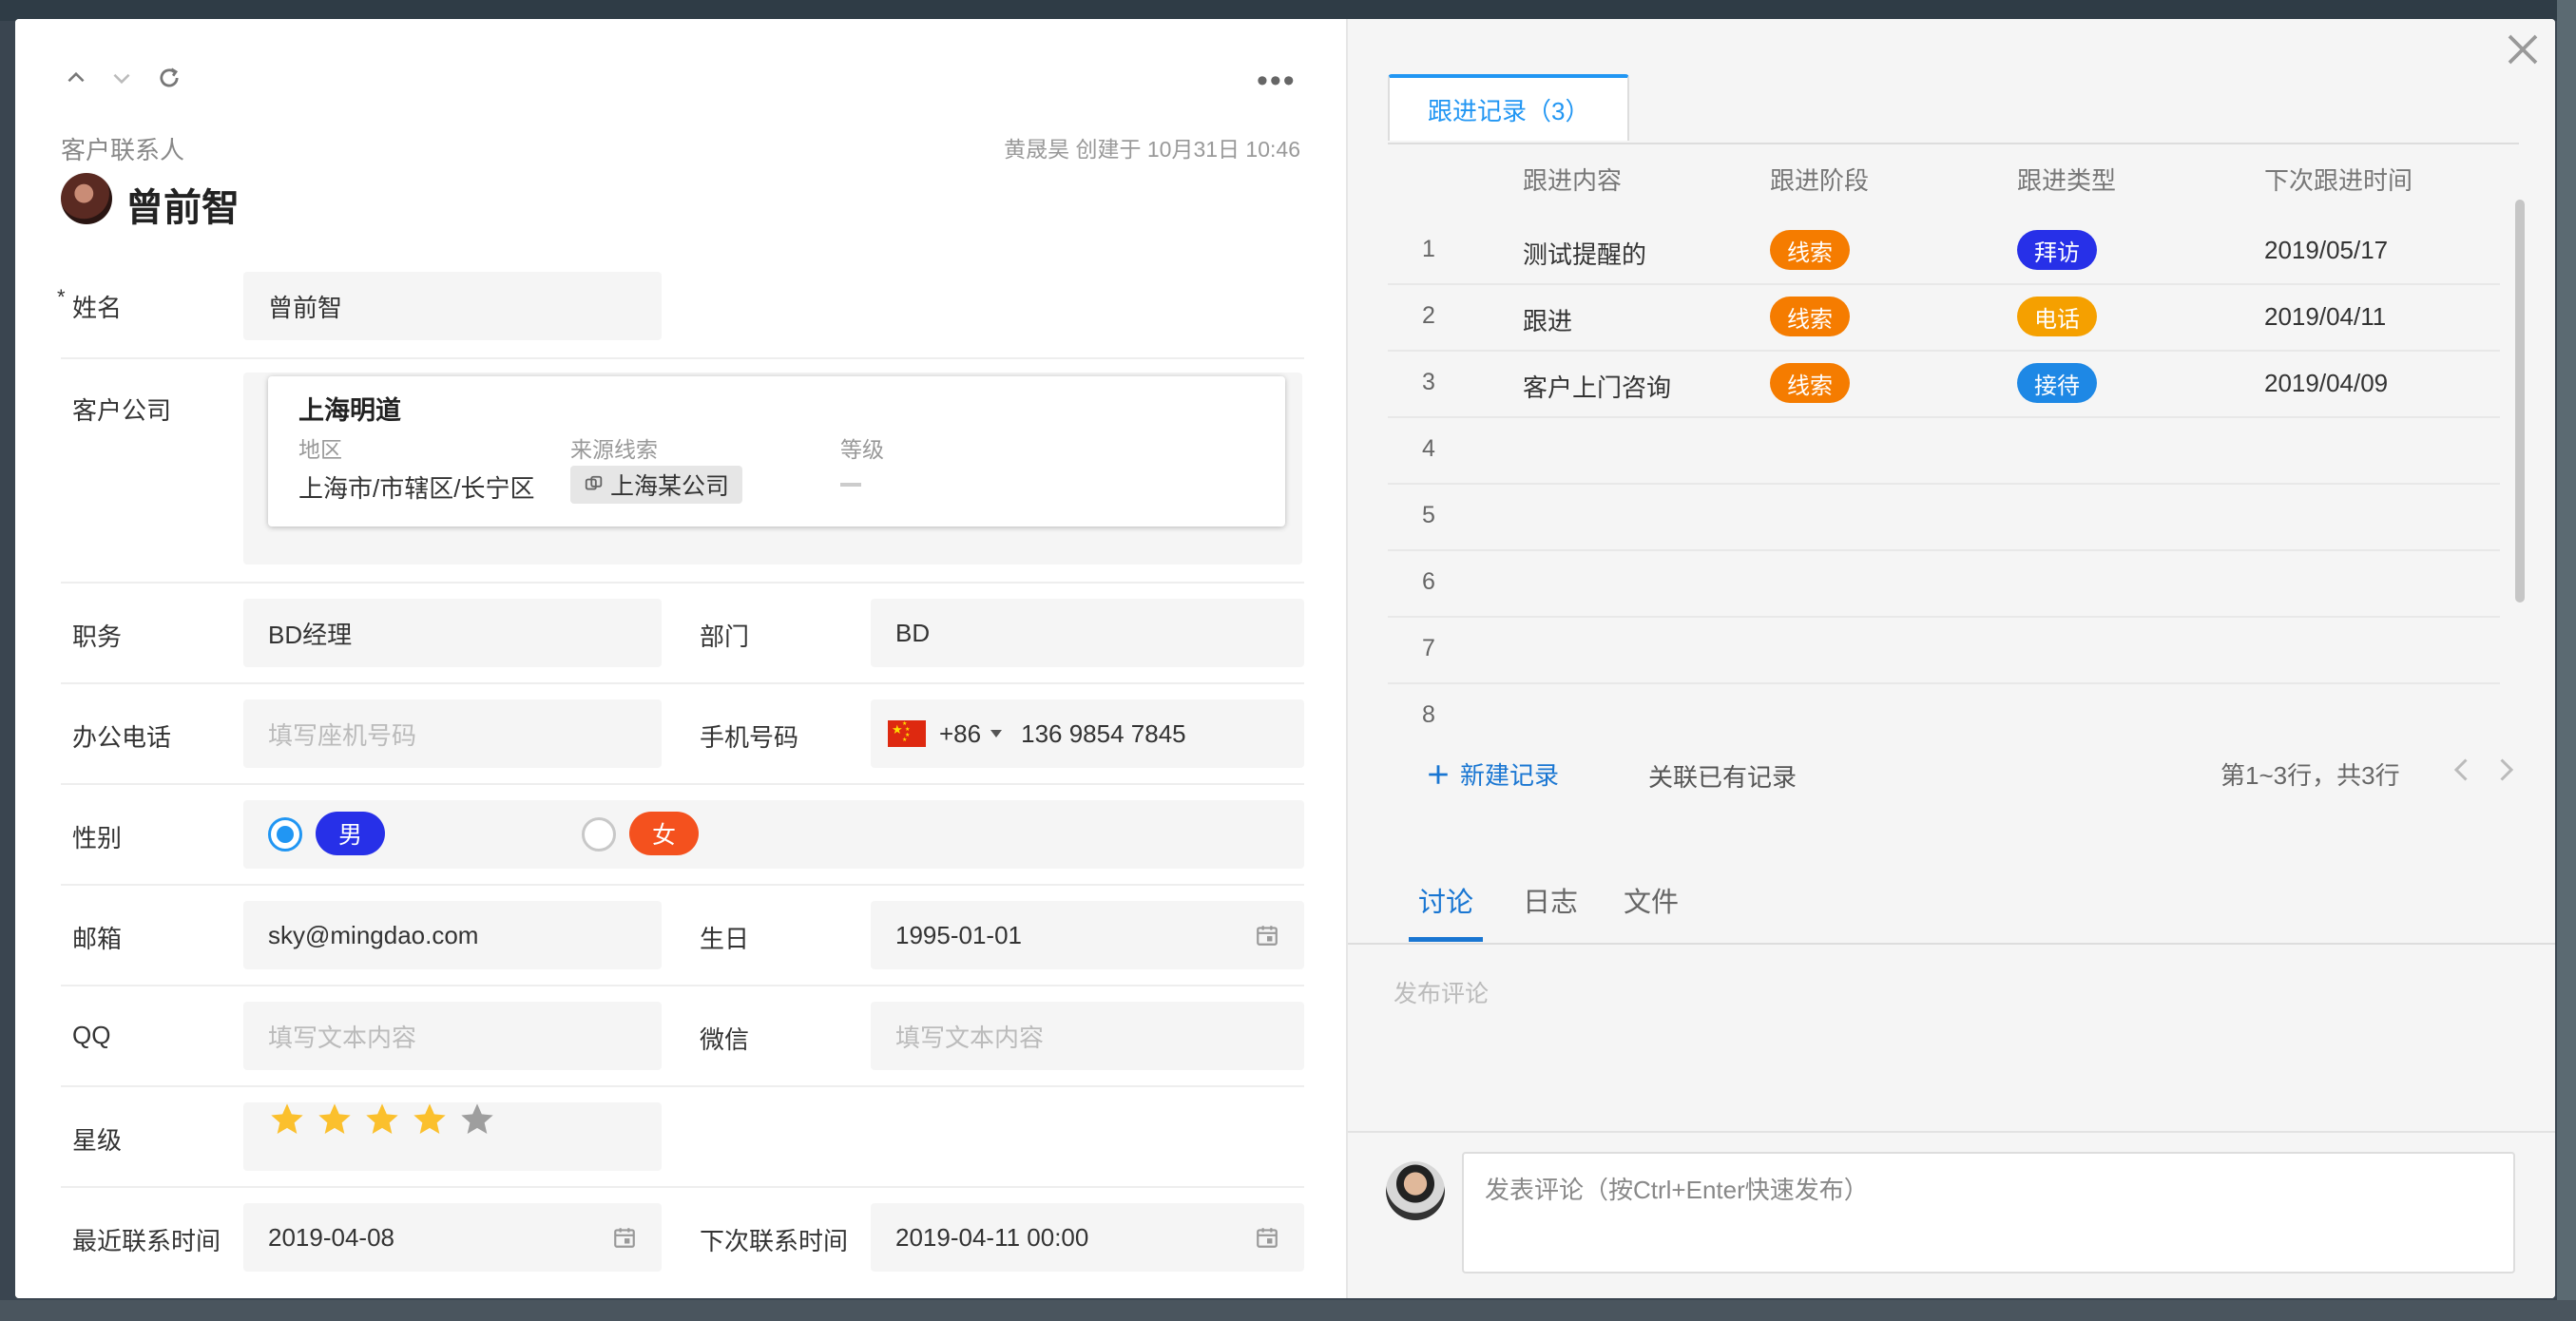 The width and height of the screenshot is (2576, 1321). What do you see at coordinates (452, 306) in the screenshot?
I see `name-field: 曾前智` at bounding box center [452, 306].